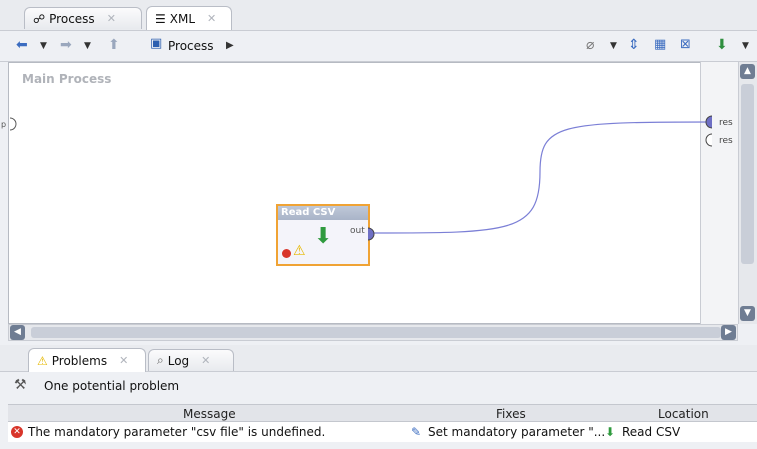 The image size is (757, 449). Describe the element at coordinates (590, 45) in the screenshot. I see `connect-icon: ⌀` at that location.